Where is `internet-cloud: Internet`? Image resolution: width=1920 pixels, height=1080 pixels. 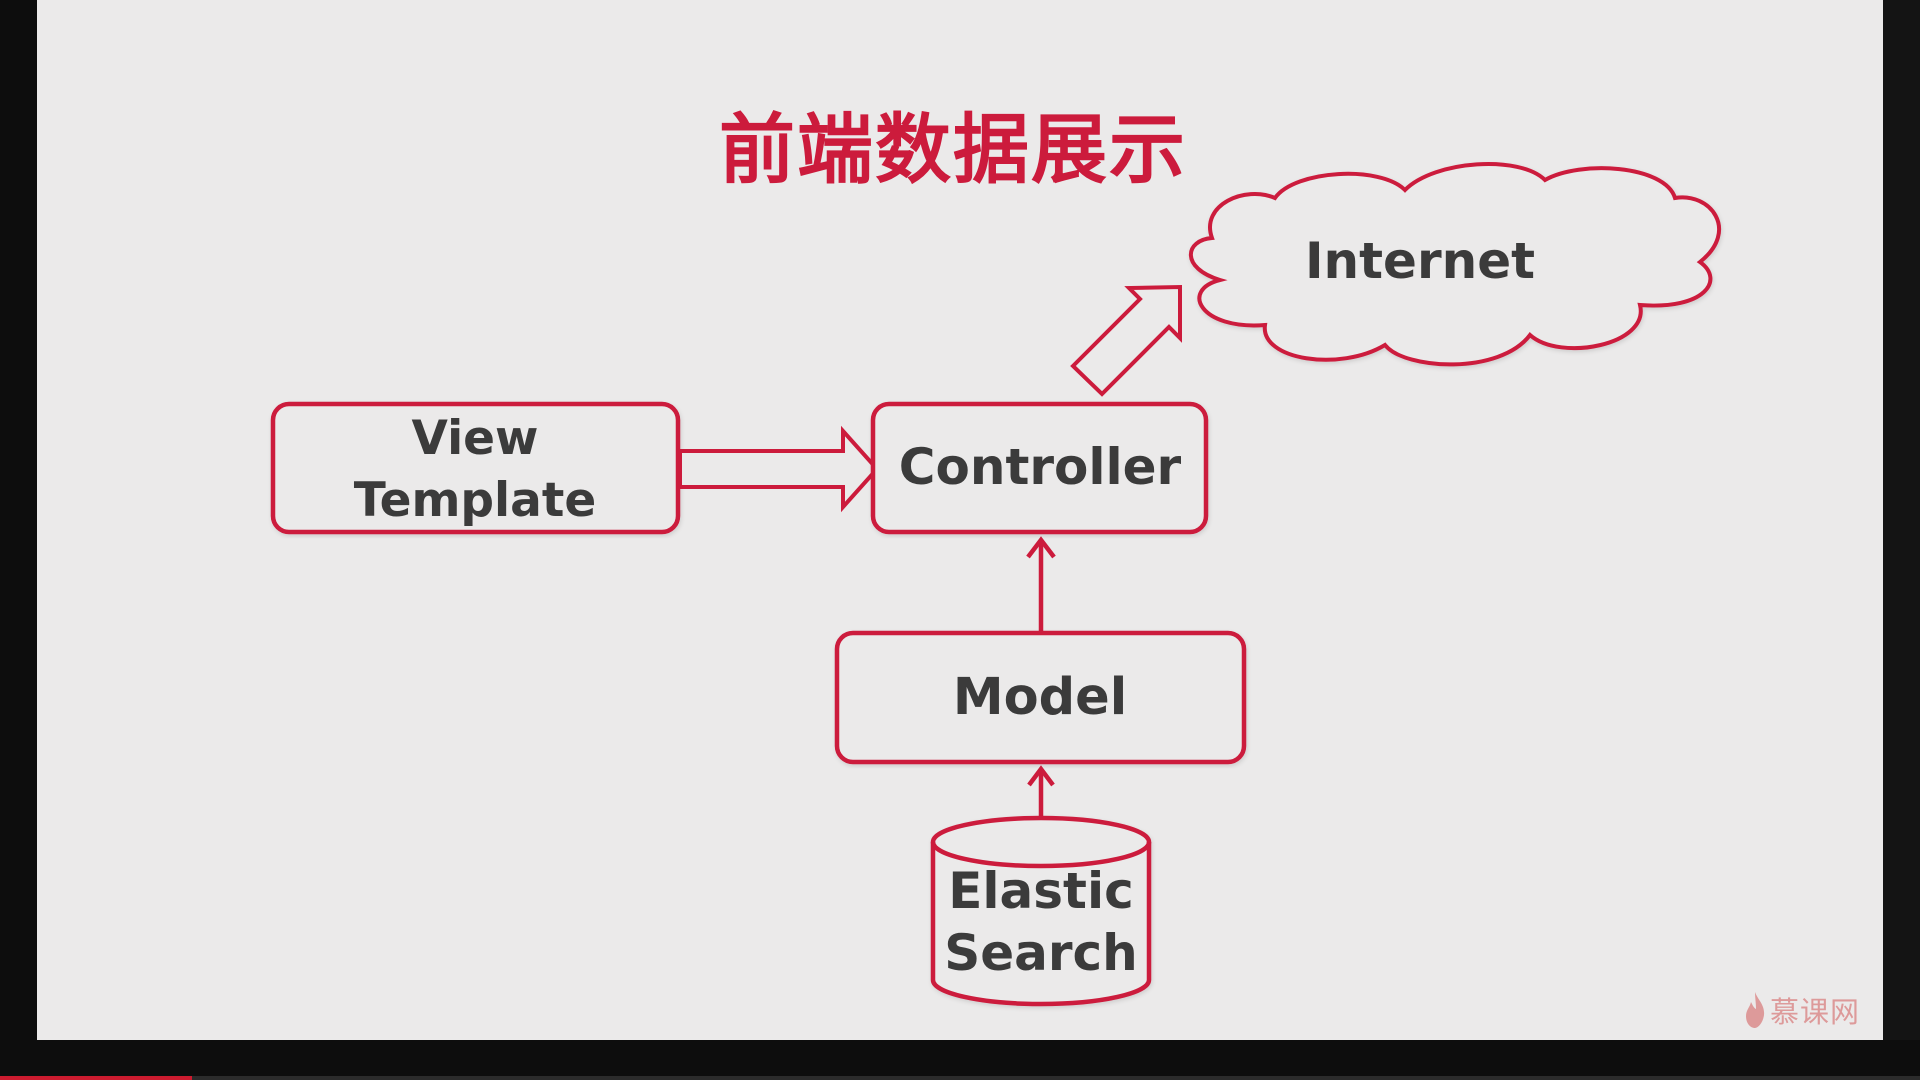
internet-cloud: Internet is located at coordinates (1455, 264).